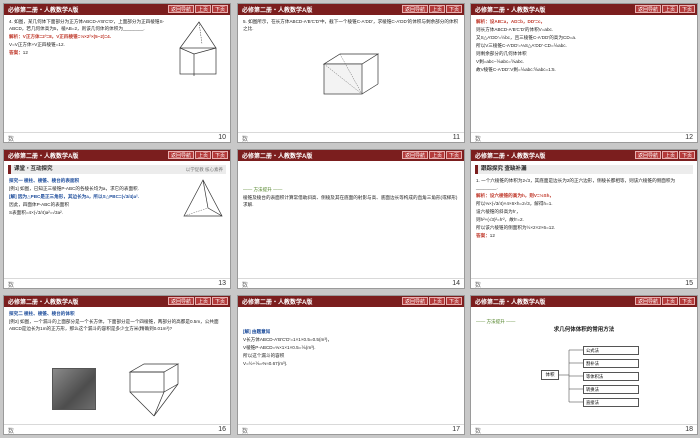  Describe the element at coordinates (501, 53) in the screenshot. I see `solution-line: 则剩余部分的几何体体积` at that location.